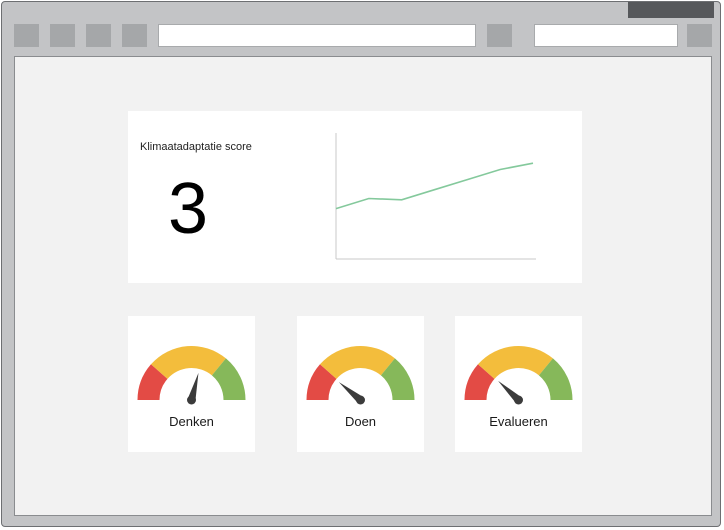 This screenshot has height=530, width=724. Describe the element at coordinates (699, 35) in the screenshot. I see `menu-button` at that location.